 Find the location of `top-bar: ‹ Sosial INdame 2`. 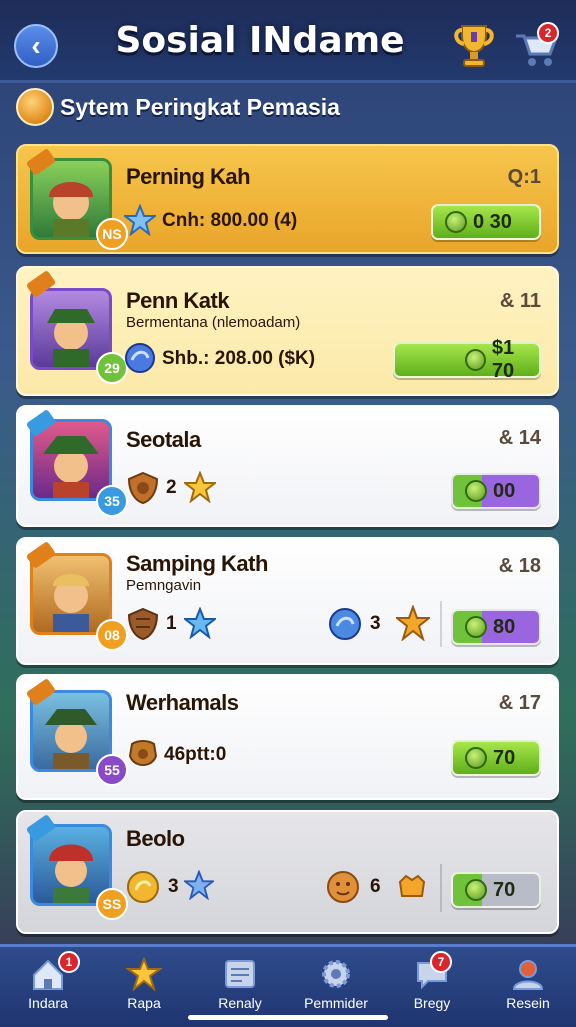

top-bar: ‹ Sosial INdame 2 is located at coordinates (288, 41).